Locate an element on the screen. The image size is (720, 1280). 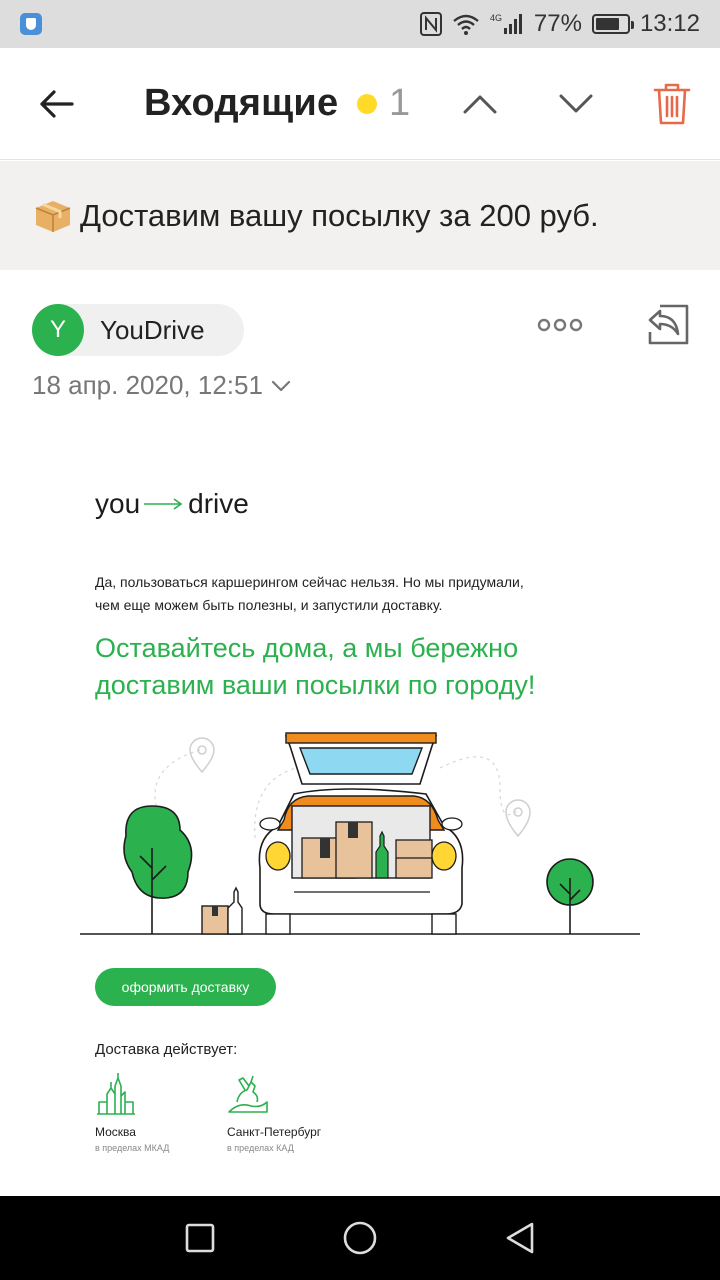
app-bar: Входящие 1 is located at coordinates (360, 104).